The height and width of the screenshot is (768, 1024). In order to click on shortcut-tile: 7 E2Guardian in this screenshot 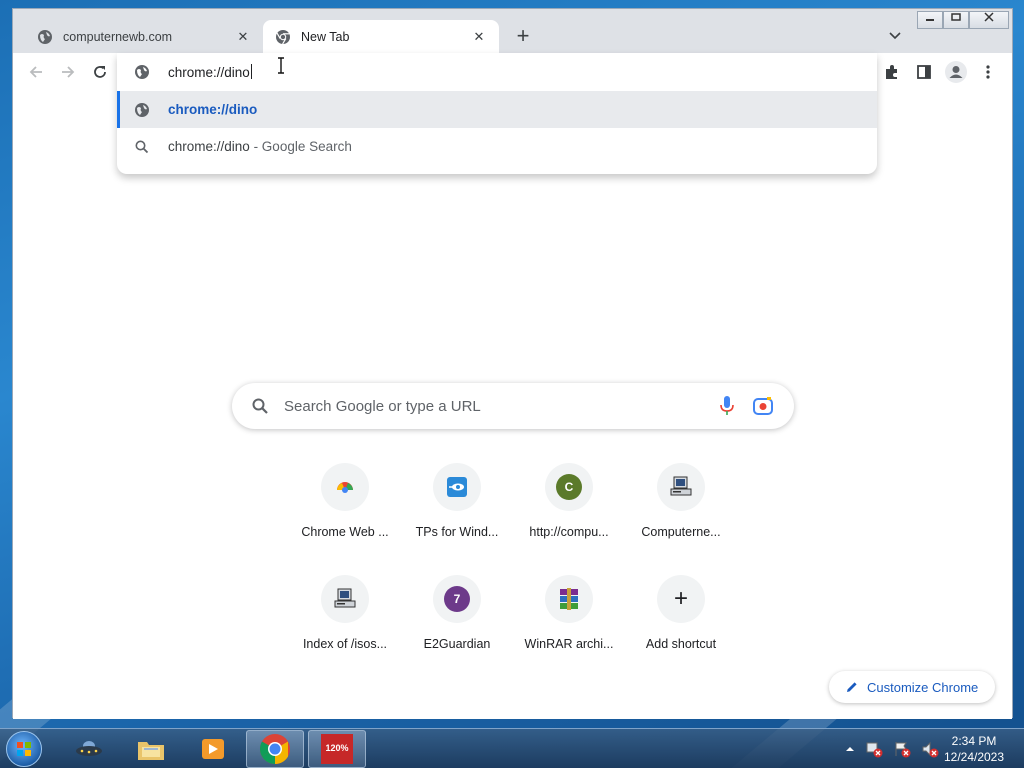, I will do `click(457, 629)`.